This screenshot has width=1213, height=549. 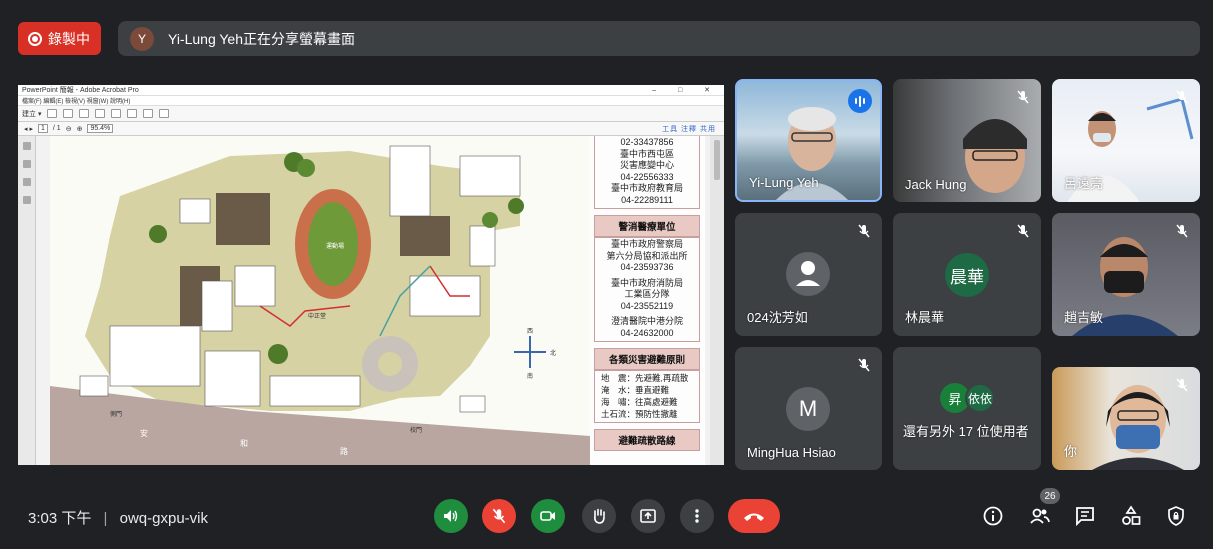 I want to click on activities-icon, so click(x=1131, y=515).